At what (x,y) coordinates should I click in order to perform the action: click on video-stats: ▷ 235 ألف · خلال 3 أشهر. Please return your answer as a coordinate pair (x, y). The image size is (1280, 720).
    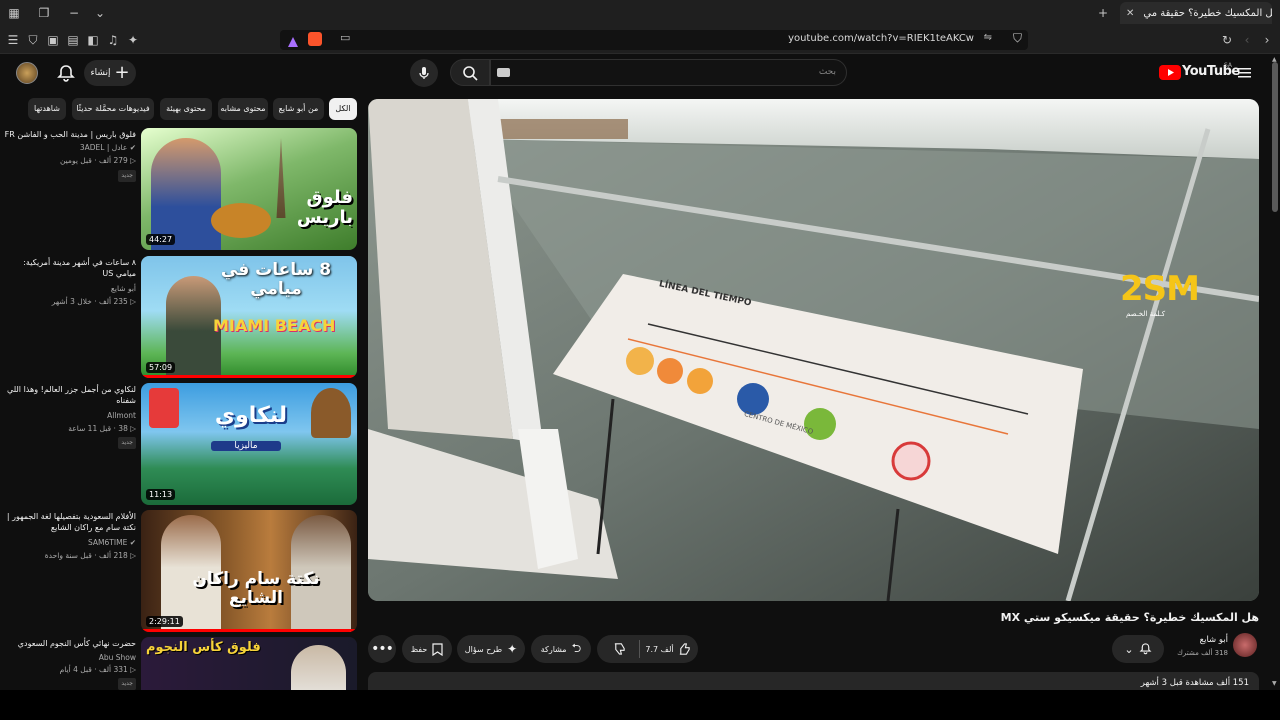
    Looking at the image, I should click on (93, 301).